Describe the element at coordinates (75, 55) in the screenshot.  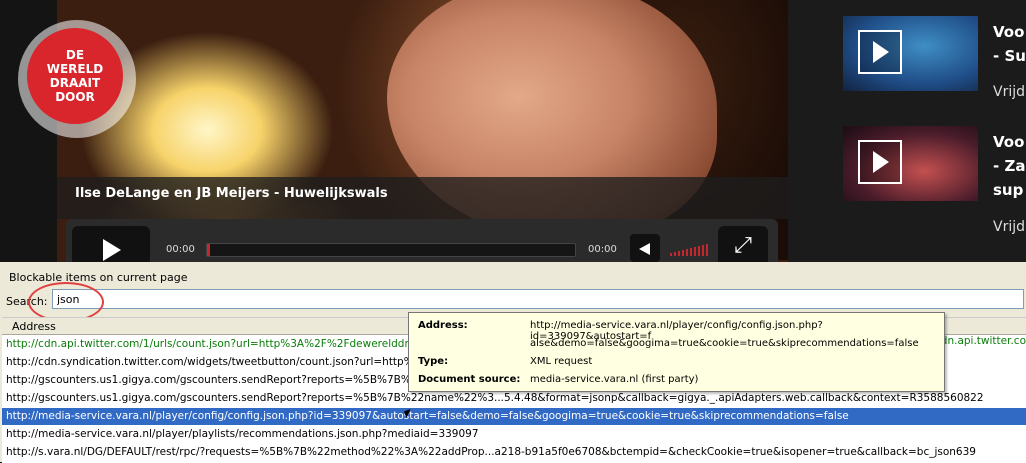
I see `logo-line: DE` at that location.